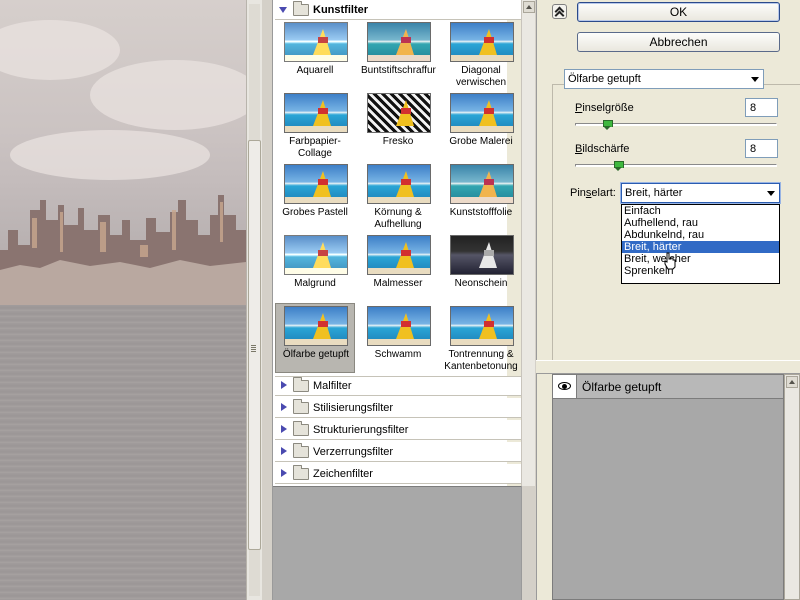 The image size is (800, 600). What do you see at coordinates (619, 166) in the screenshot?
I see `sharpness-slider-thumb` at bounding box center [619, 166].